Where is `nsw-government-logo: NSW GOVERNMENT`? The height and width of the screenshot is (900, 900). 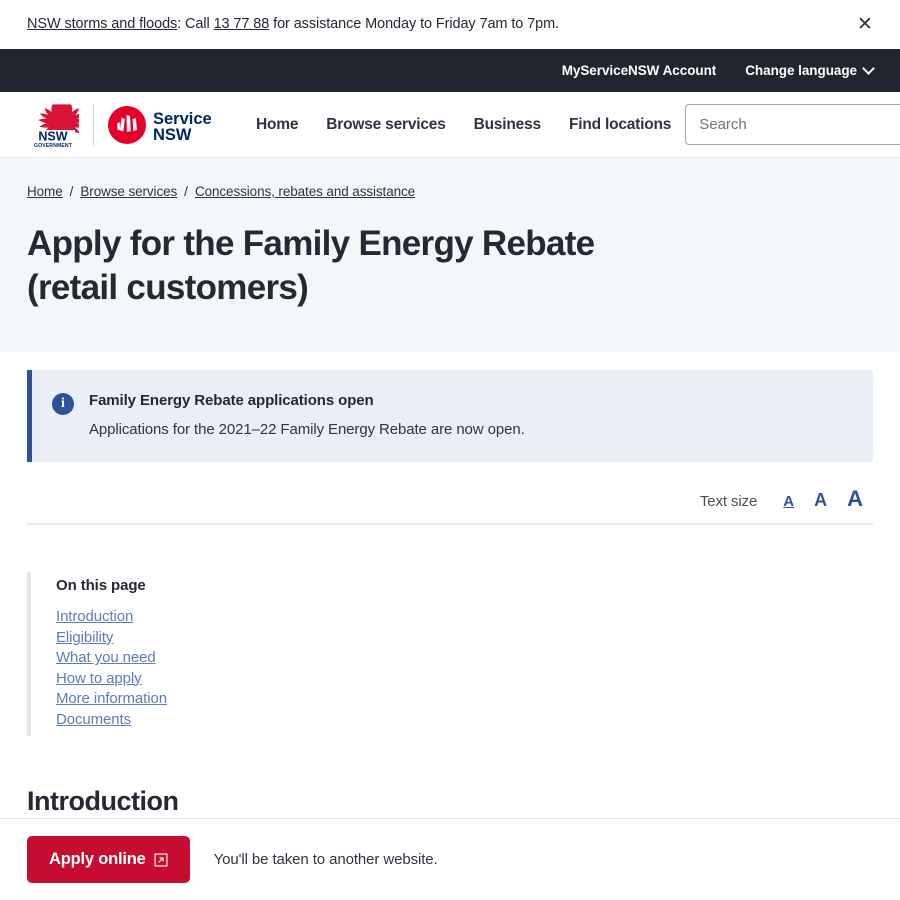
nsw-government-logo: NSW GOVERNMENT is located at coordinates (53, 124).